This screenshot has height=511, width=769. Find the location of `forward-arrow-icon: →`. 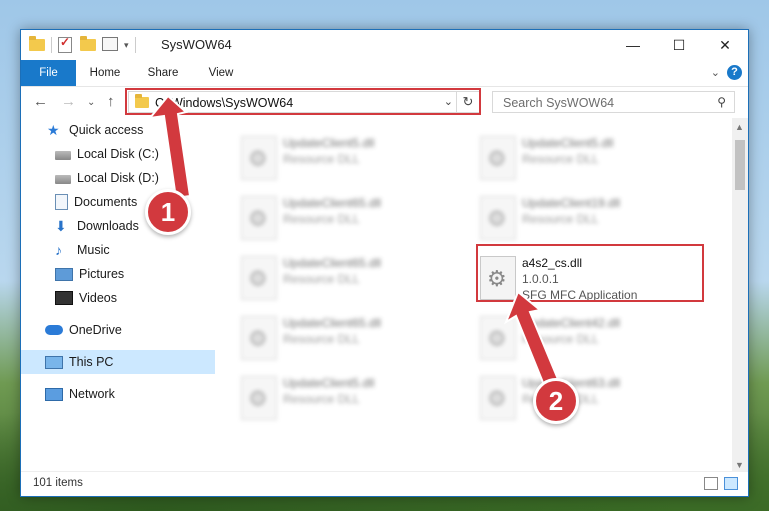

forward-arrow-icon: → is located at coordinates (68, 101).